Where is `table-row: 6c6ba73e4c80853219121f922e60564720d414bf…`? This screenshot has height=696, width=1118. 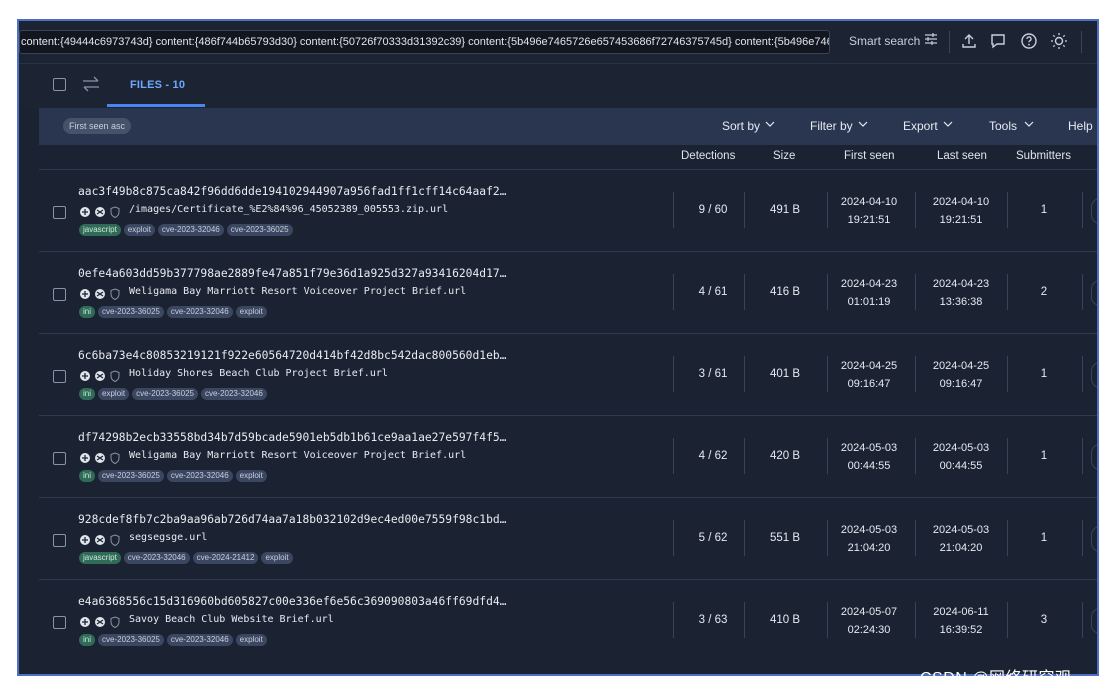 table-row: 6c6ba73e4c80853219121f922e60564720d414bf… is located at coordinates (568, 374).